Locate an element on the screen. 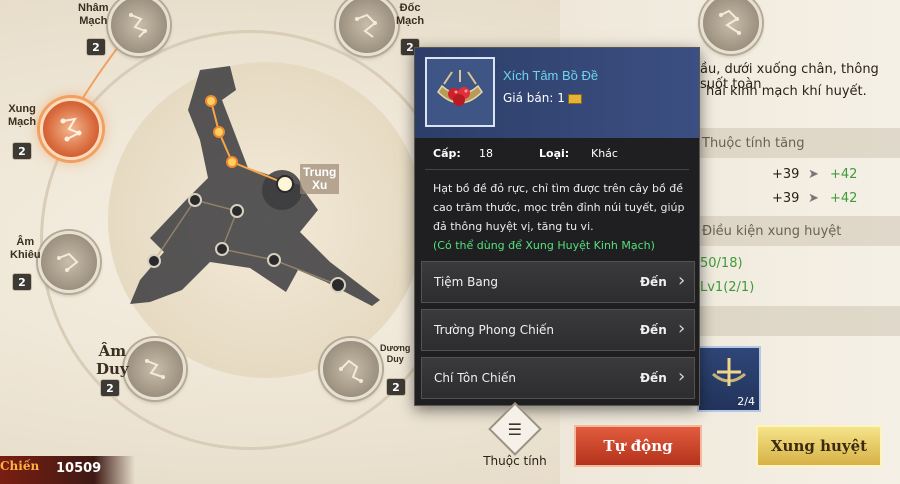 Image resolution: width=900 pixels, height=484 pixels. node-label-duong-duy: Dương Duy is located at coordinates (395, 353).